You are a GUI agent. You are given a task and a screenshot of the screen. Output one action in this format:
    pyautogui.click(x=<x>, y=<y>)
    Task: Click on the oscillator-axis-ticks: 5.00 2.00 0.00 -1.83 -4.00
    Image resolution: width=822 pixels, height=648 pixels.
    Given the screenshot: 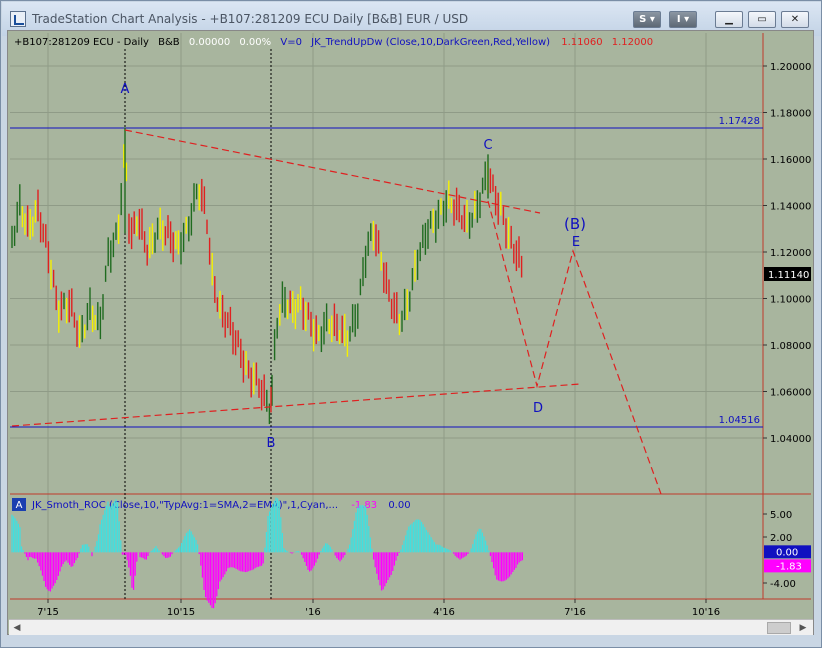 What is the action you would take?
    pyautogui.click(x=787, y=550)
    